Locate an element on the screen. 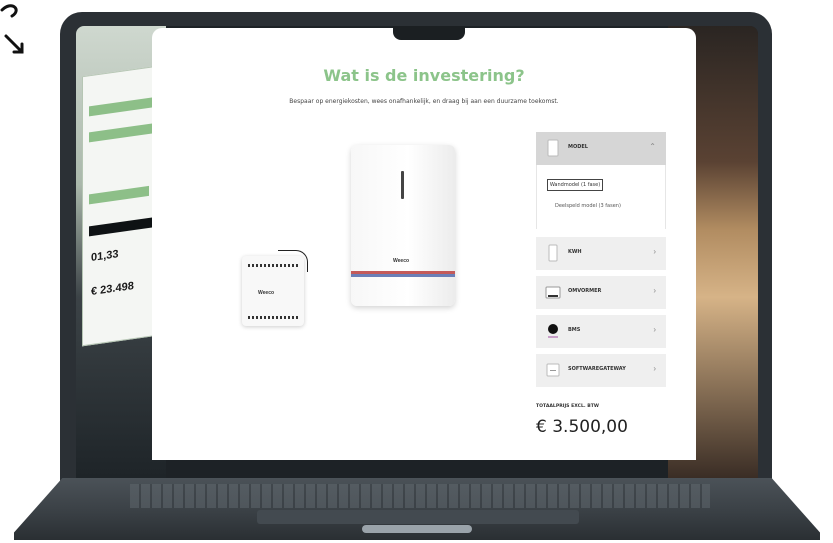 This screenshot has height=543, width=833. arrow-curl-icon is located at coordinates (12, 29).